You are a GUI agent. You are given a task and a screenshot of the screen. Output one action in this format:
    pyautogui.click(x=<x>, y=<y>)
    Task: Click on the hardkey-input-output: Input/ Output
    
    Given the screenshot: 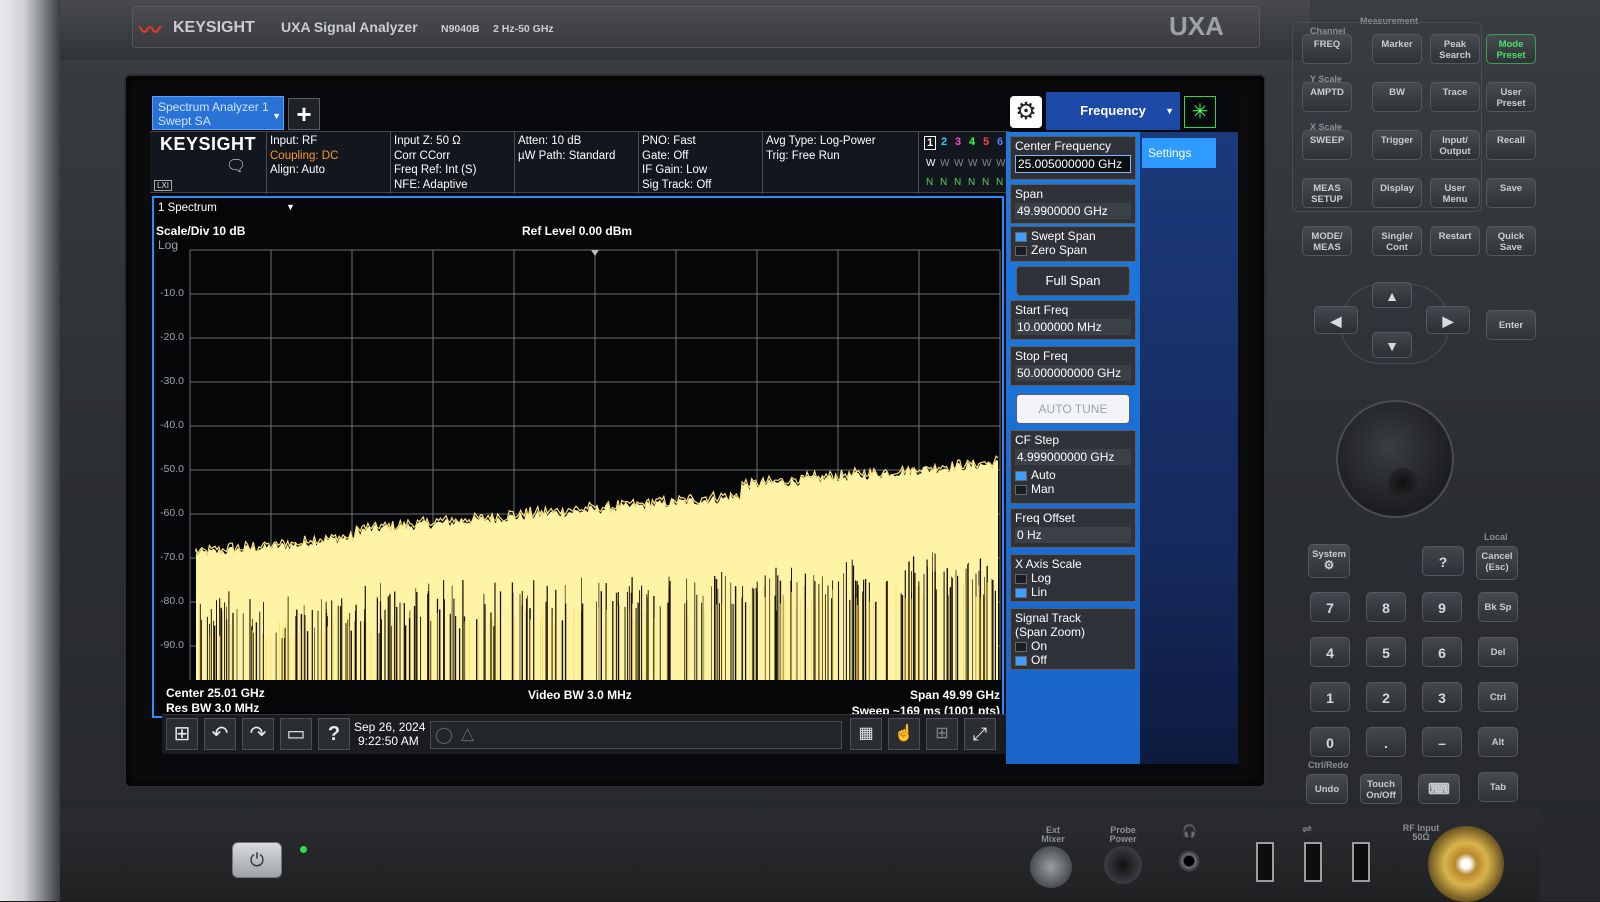 What is the action you would take?
    pyautogui.click(x=1455, y=145)
    